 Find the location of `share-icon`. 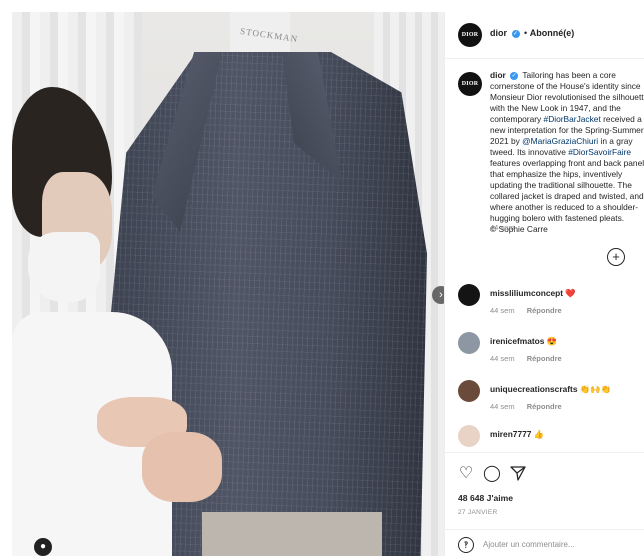

share-icon is located at coordinates (518, 474).